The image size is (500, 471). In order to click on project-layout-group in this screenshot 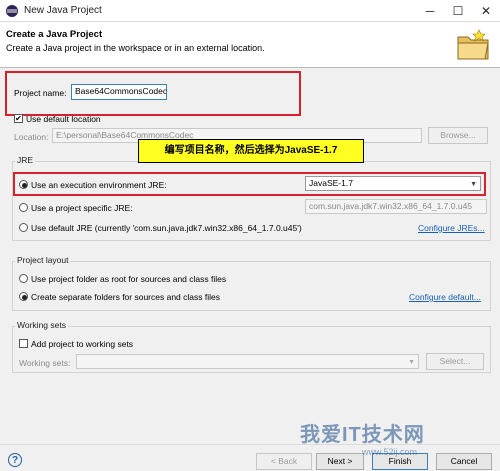, I will do `click(251, 286)`.